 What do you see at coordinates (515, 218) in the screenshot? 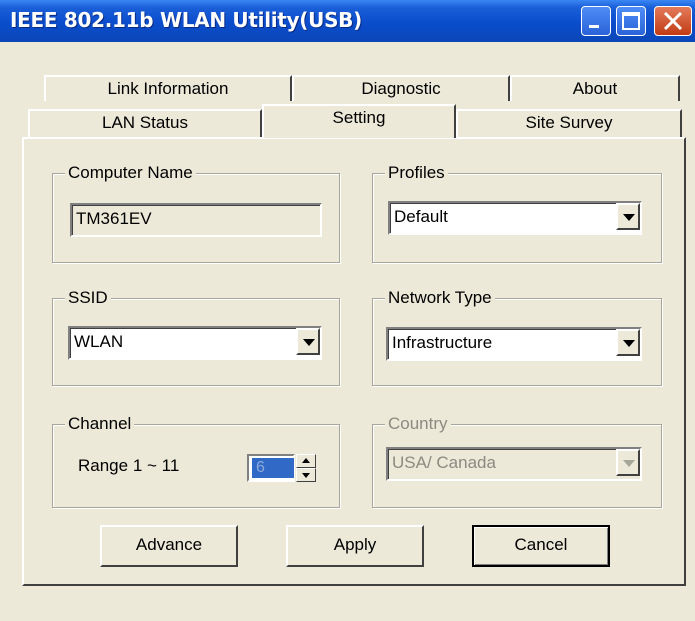
I see `profiles-dropdown: Default` at bounding box center [515, 218].